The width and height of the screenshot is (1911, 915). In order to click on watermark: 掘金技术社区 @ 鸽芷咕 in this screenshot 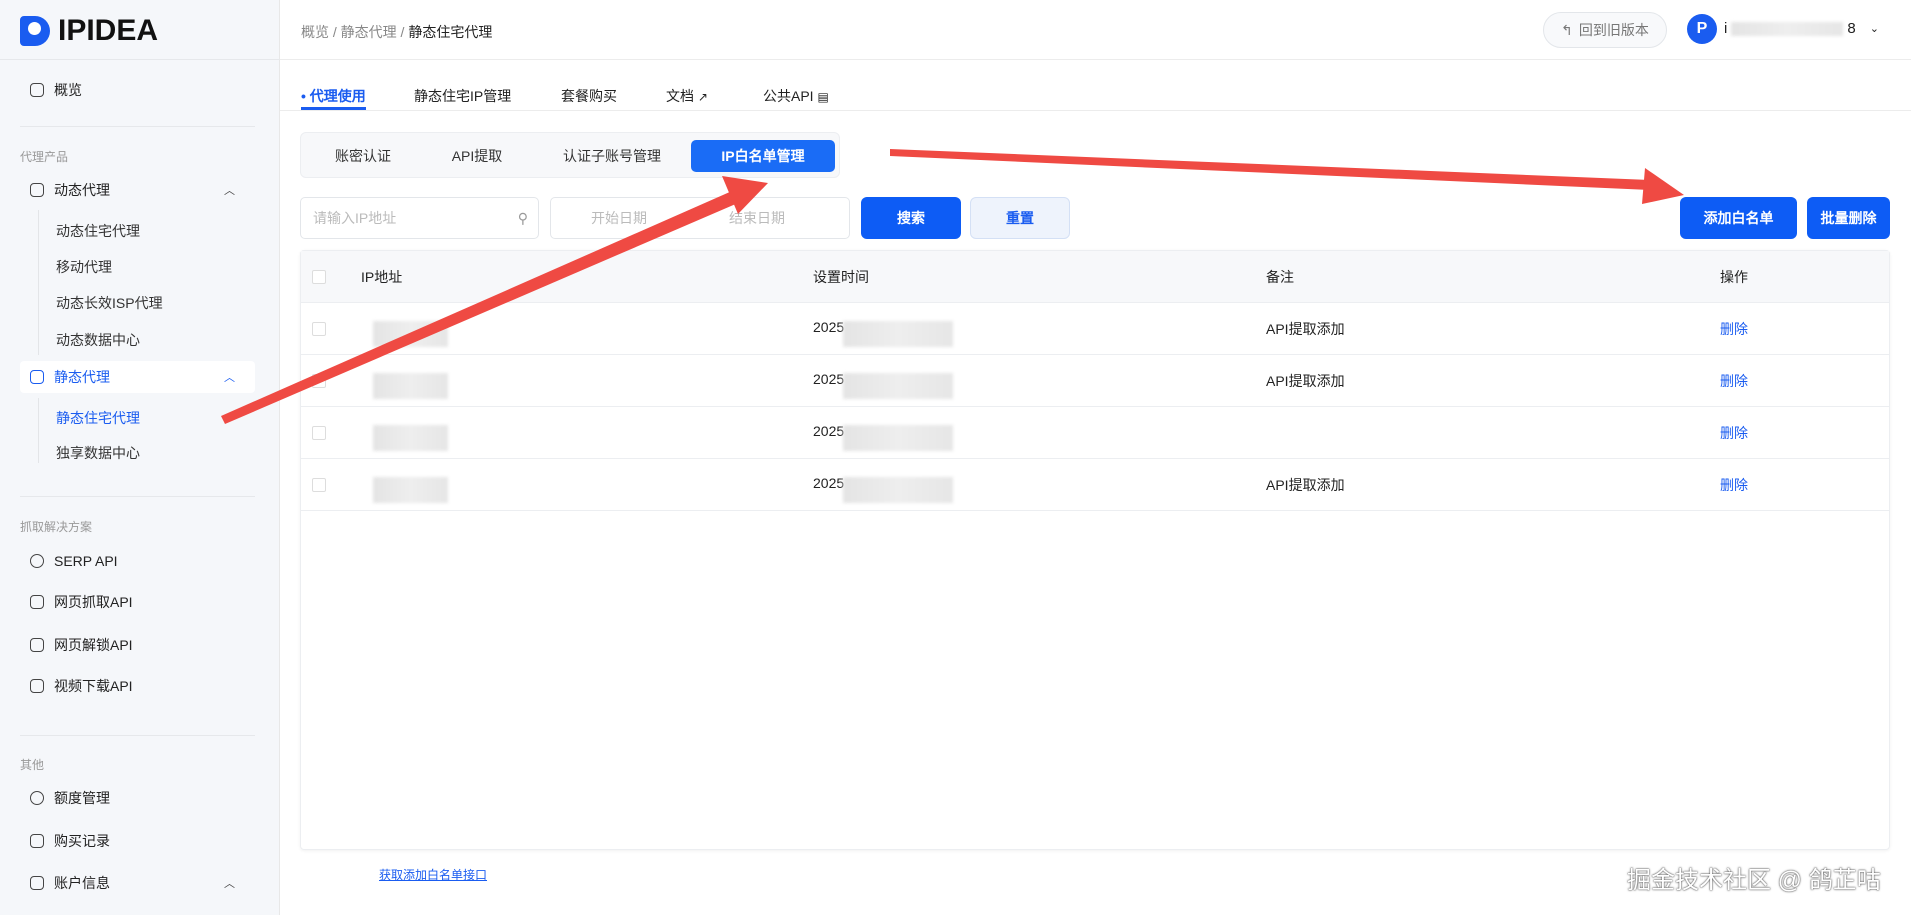, I will do `click(1754, 880)`.